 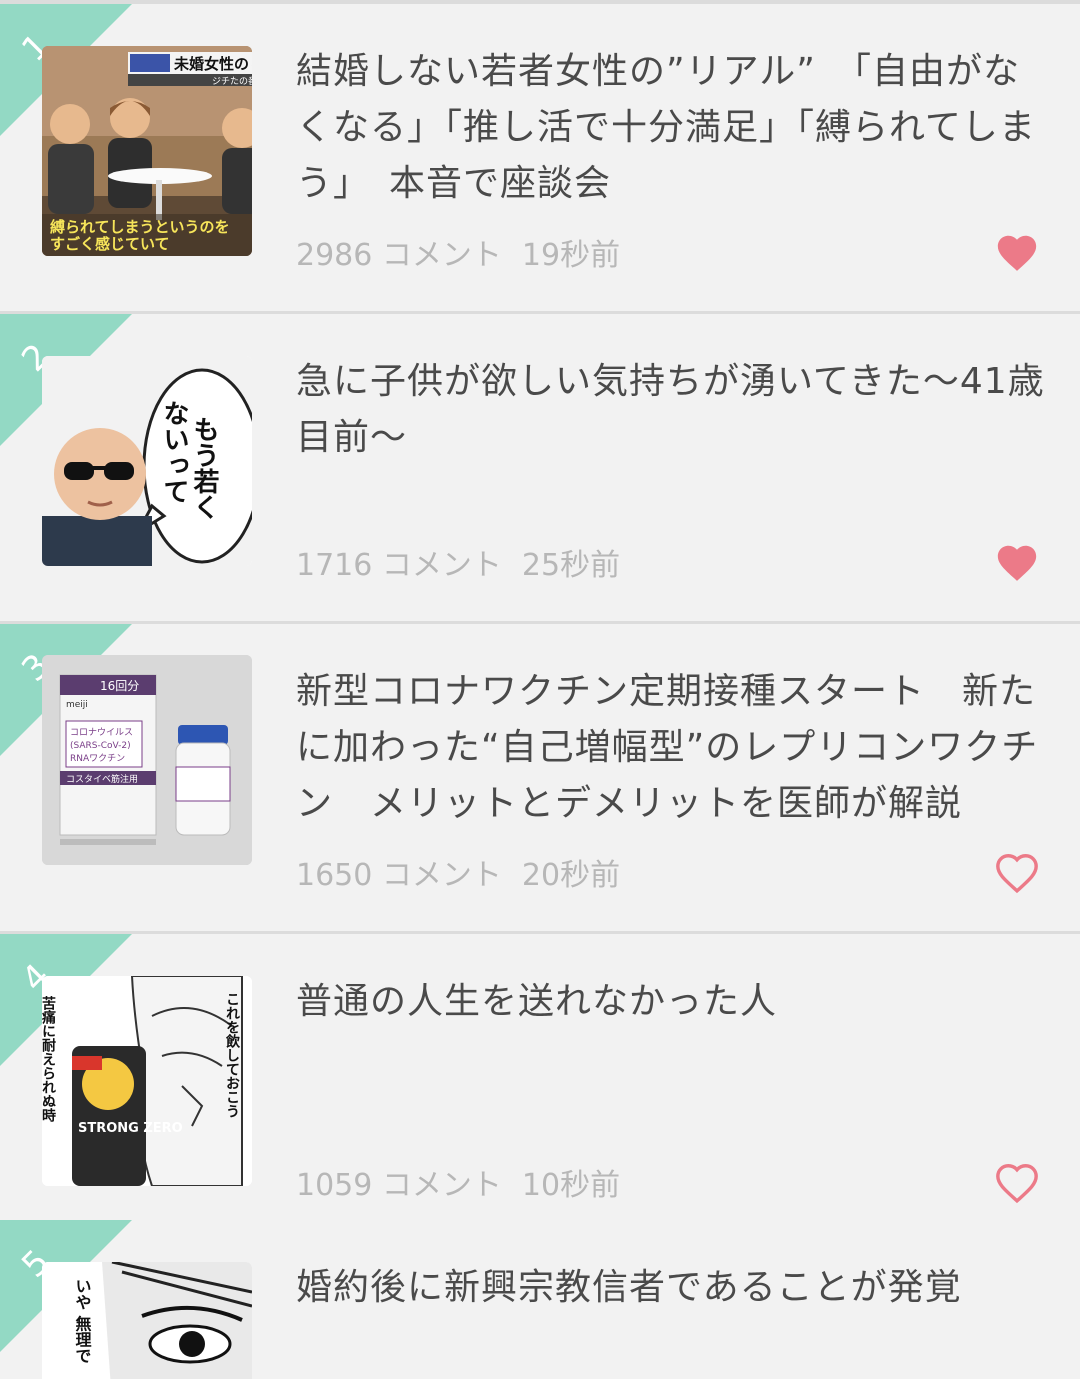 What do you see at coordinates (399, 1185) in the screenshot?
I see `comment-count: 1059 コメント` at bounding box center [399, 1185].